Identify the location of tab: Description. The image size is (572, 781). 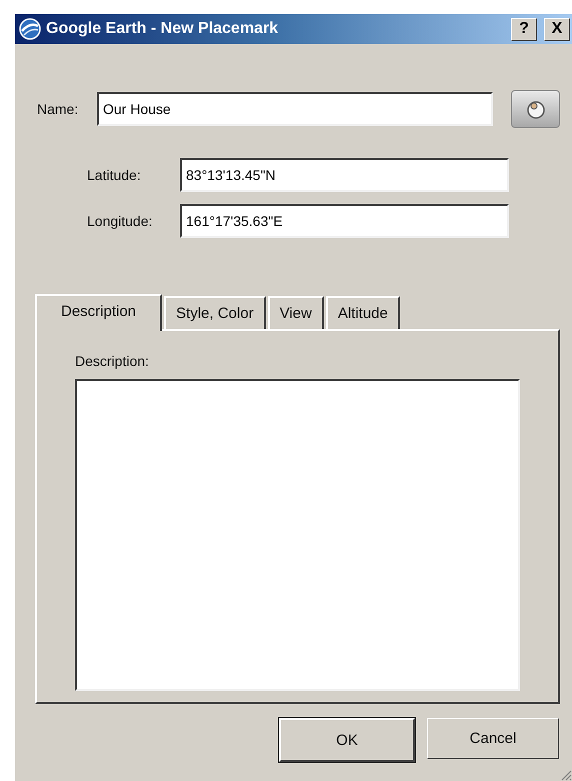
(98, 312).